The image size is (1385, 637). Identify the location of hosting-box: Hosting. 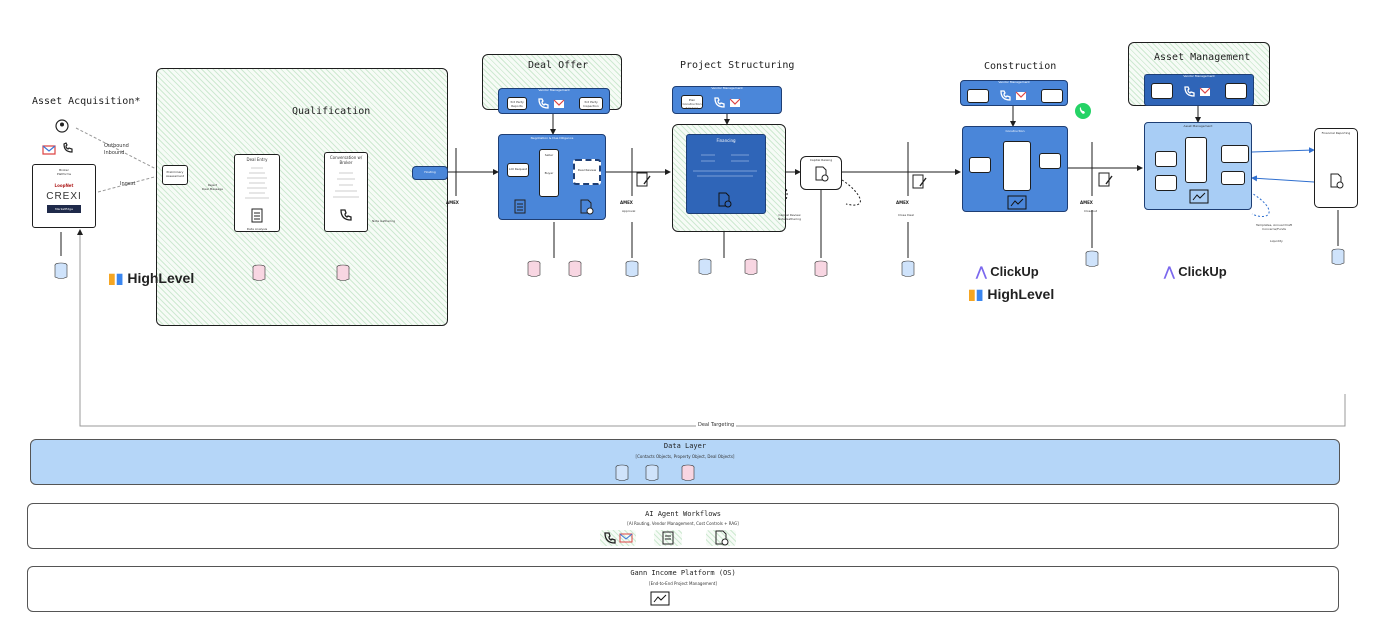
(430, 173).